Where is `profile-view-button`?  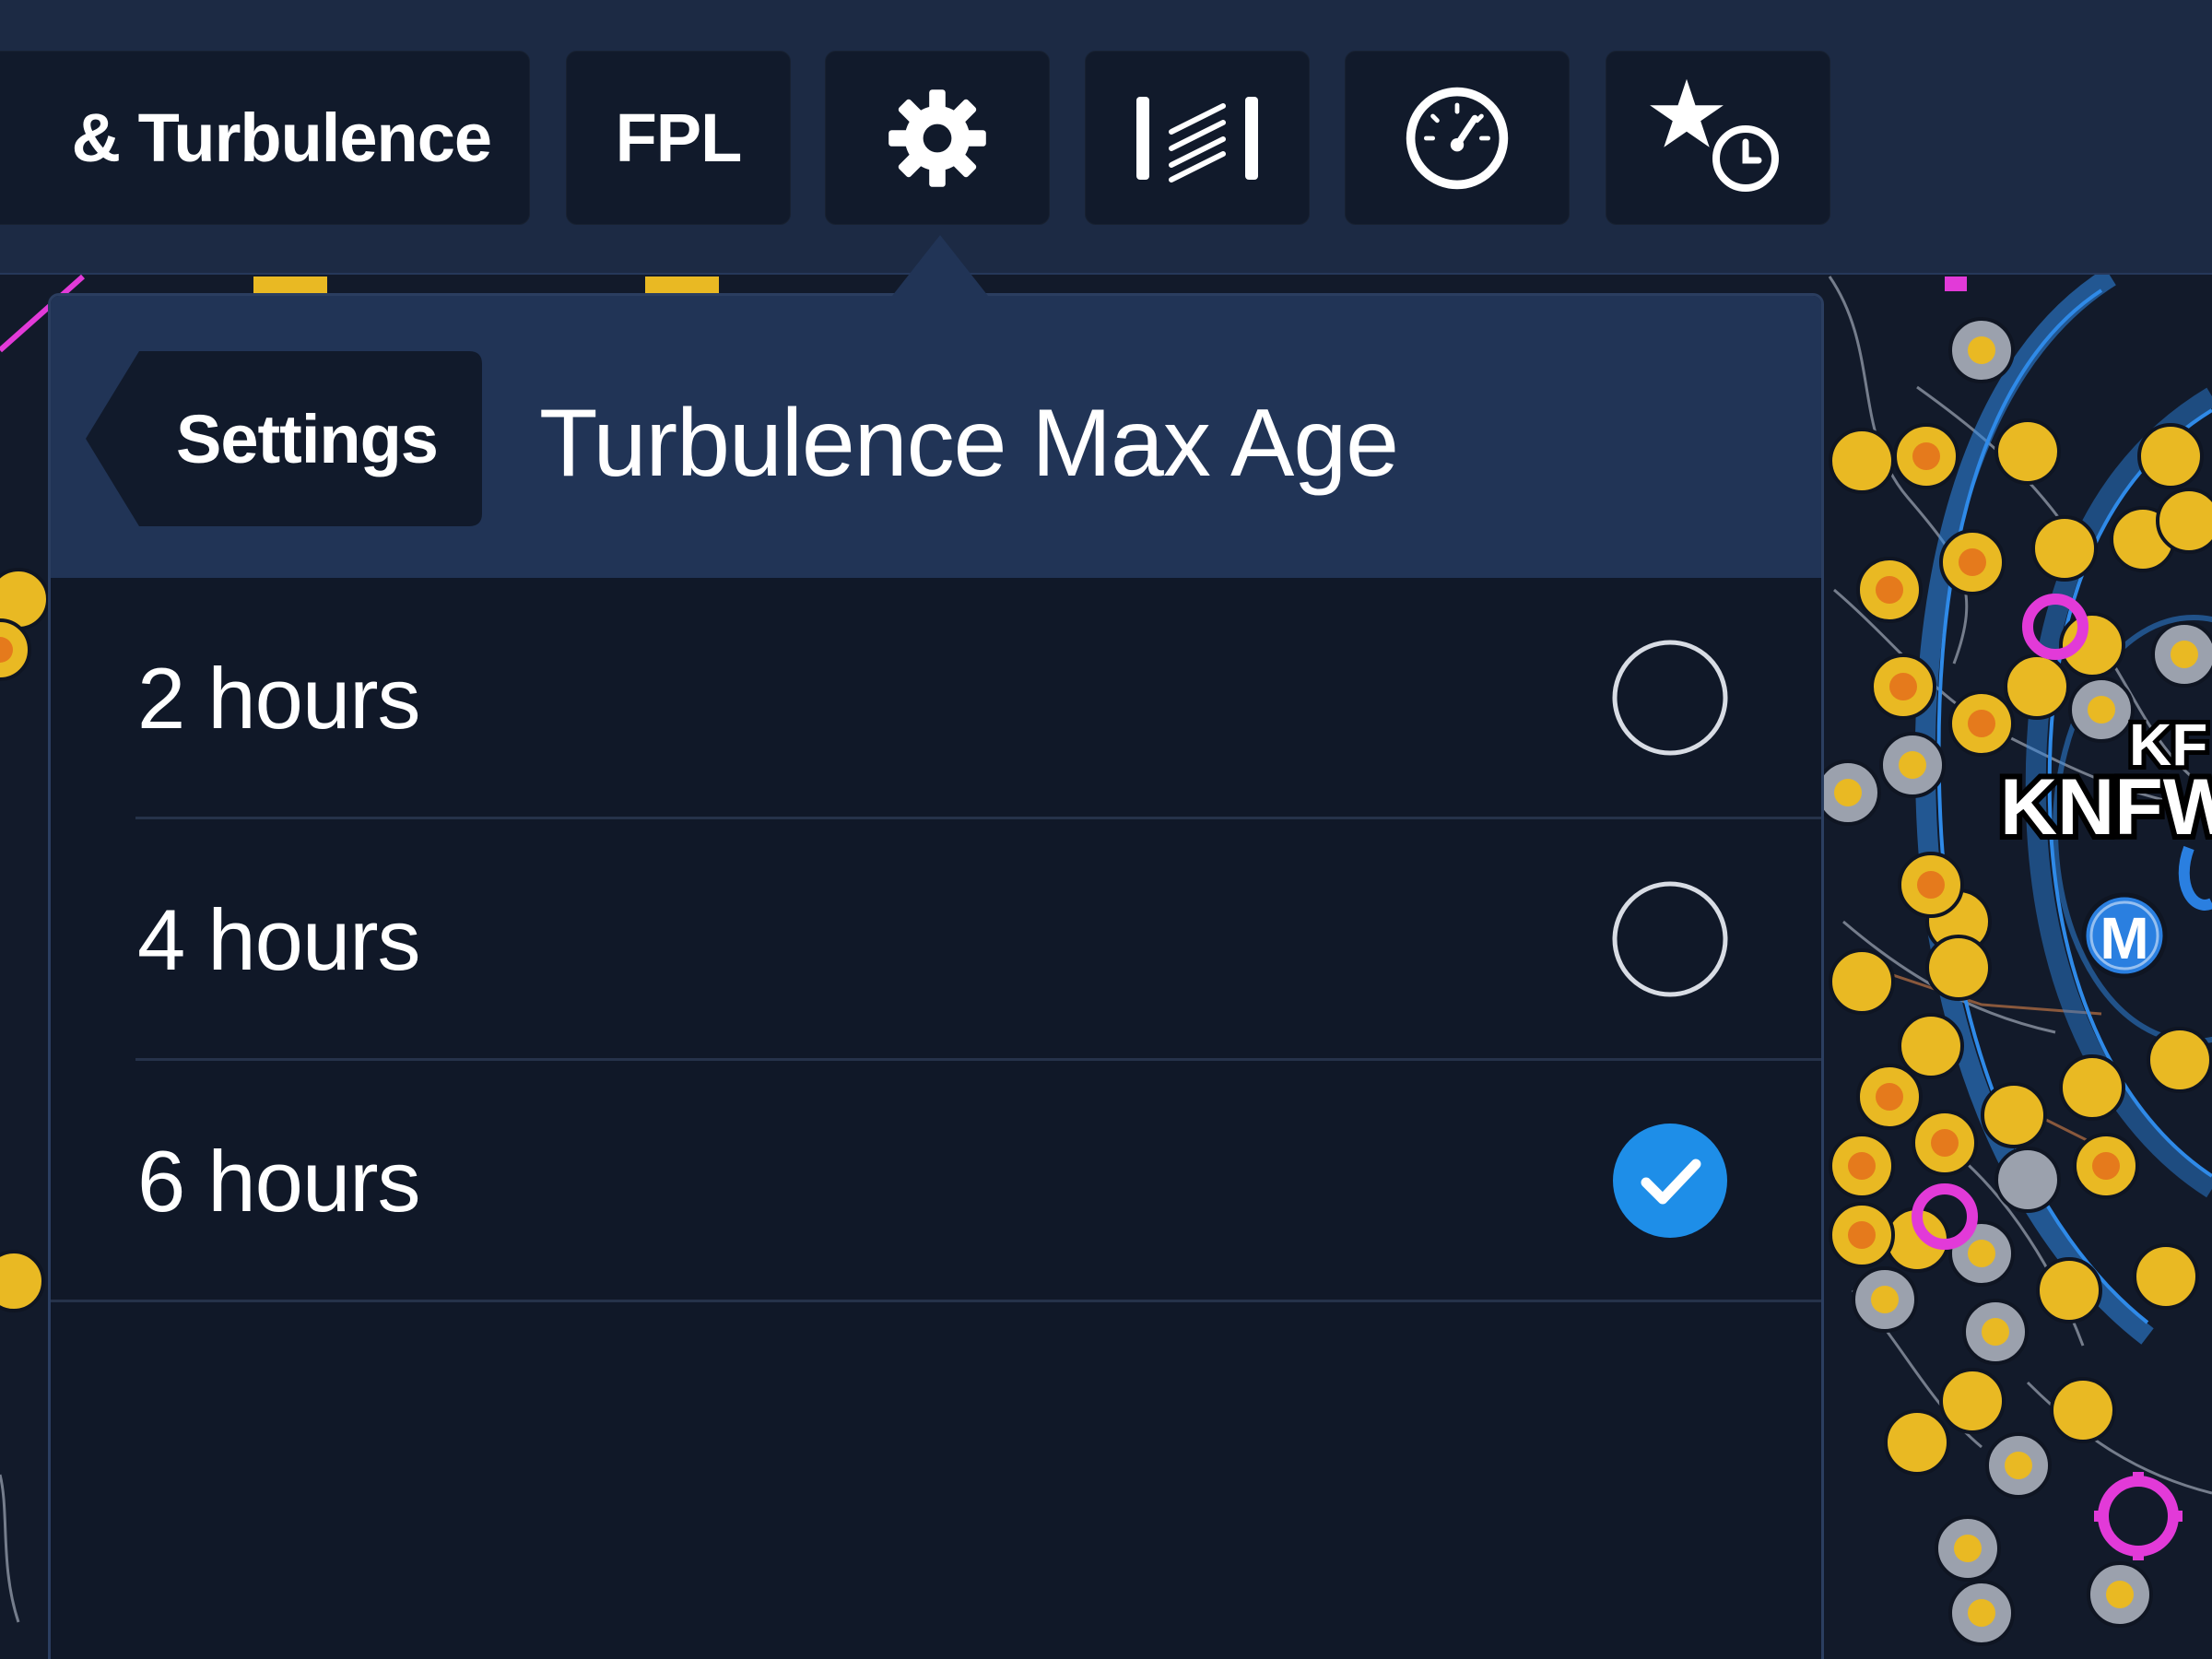 profile-view-button is located at coordinates (1197, 138).